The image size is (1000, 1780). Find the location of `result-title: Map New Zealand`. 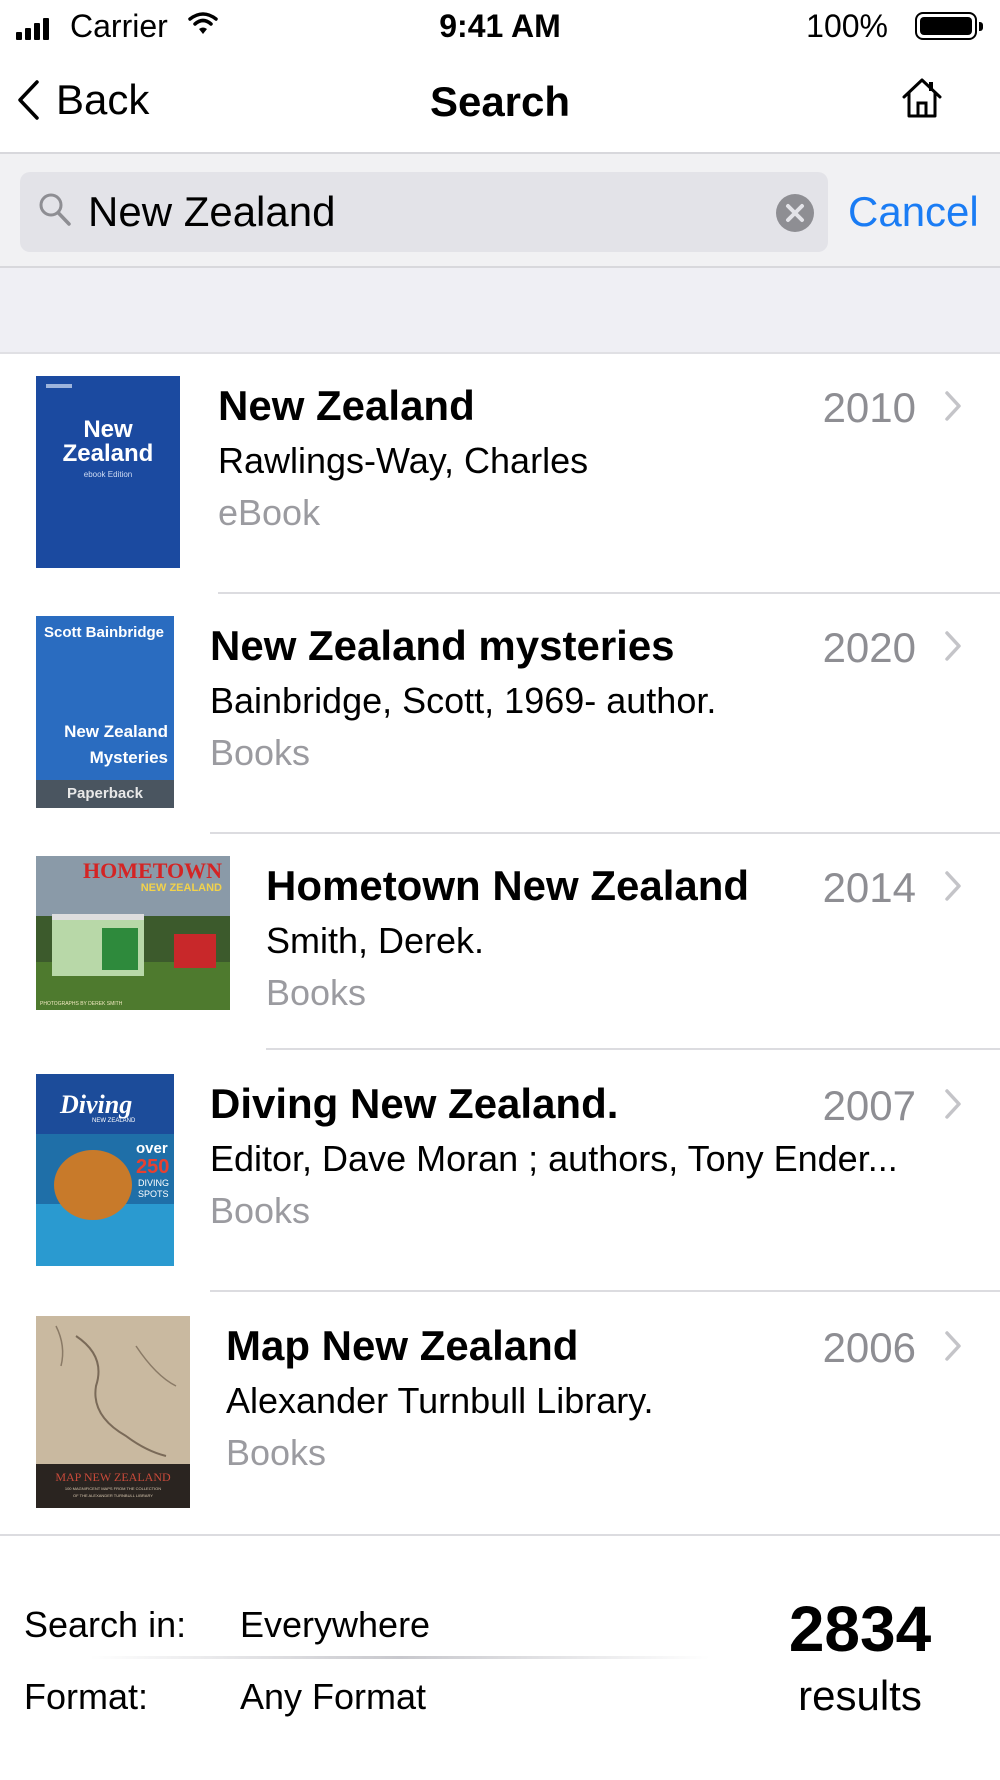

result-title: Map New Zealand is located at coordinates (402, 1345).